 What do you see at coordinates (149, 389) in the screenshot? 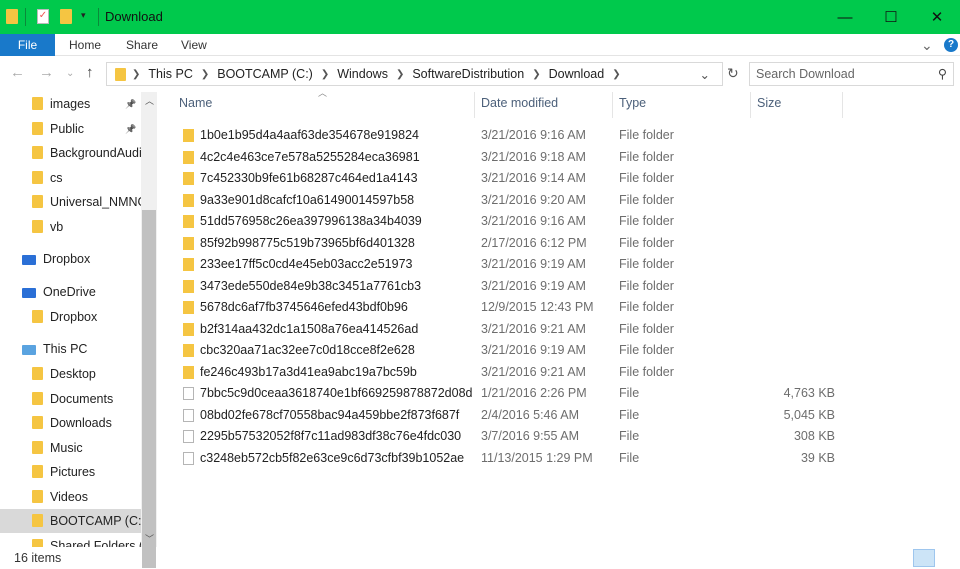
I see `scrollbar-thumb` at bounding box center [149, 389].